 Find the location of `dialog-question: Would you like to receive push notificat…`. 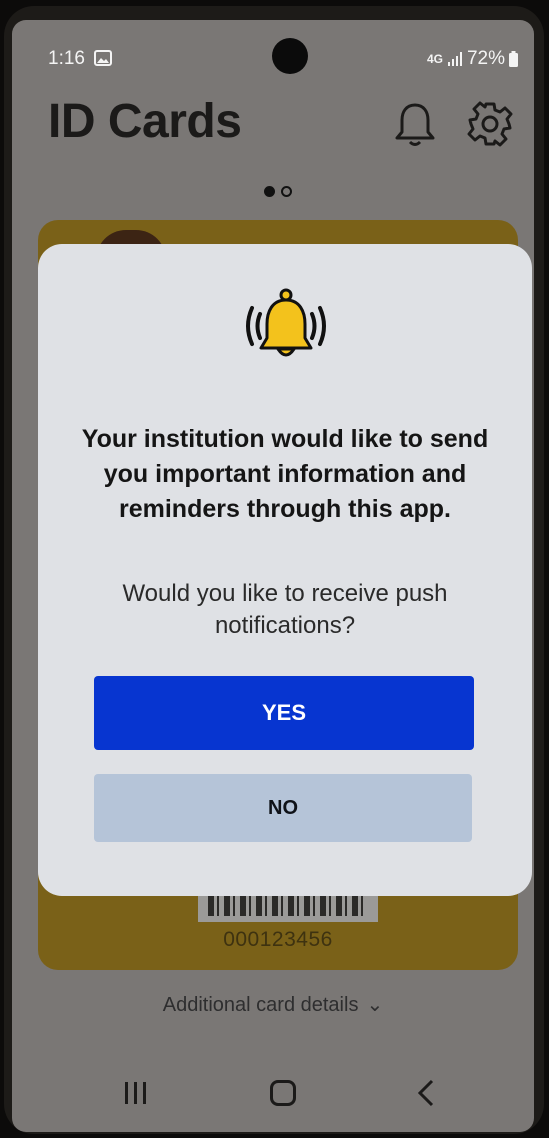

dialog-question: Would you like to receive push notificat… is located at coordinates (285, 609).